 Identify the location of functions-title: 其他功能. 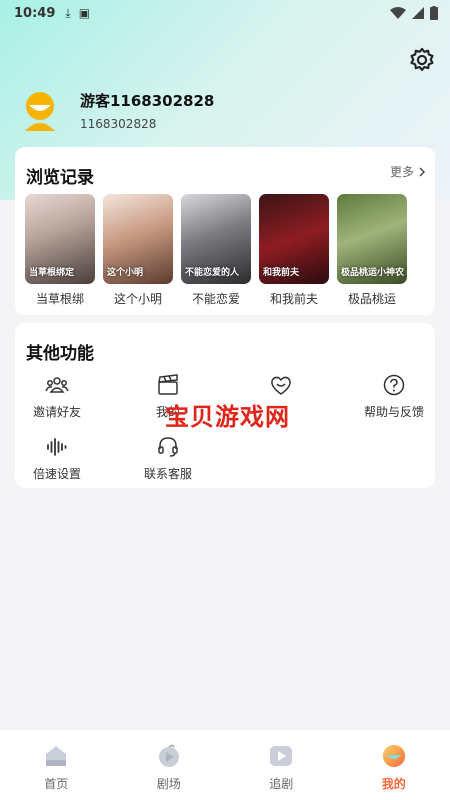
(60, 354).